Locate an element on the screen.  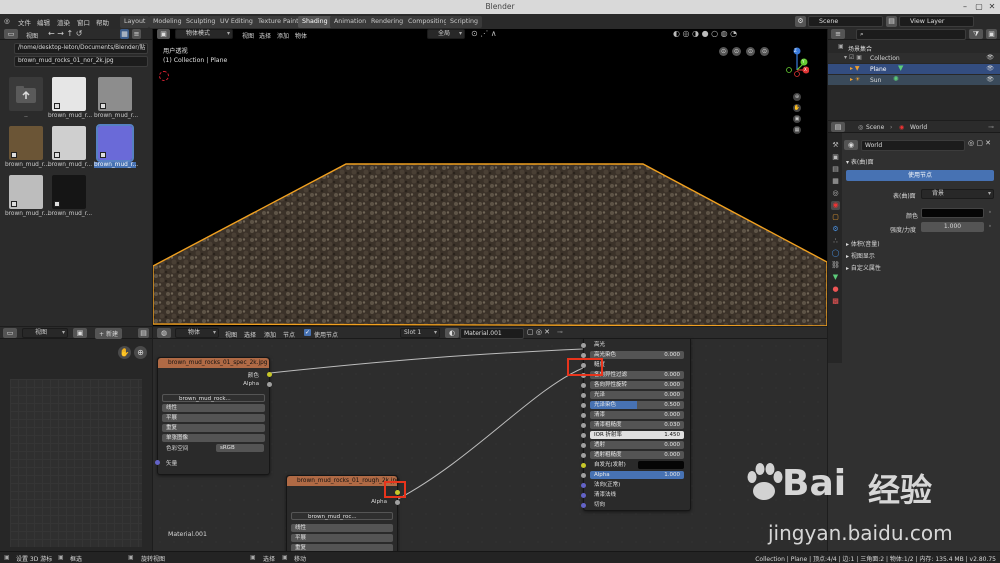
tab-uv-editing: UV Editing is located at coordinates (236, 22).